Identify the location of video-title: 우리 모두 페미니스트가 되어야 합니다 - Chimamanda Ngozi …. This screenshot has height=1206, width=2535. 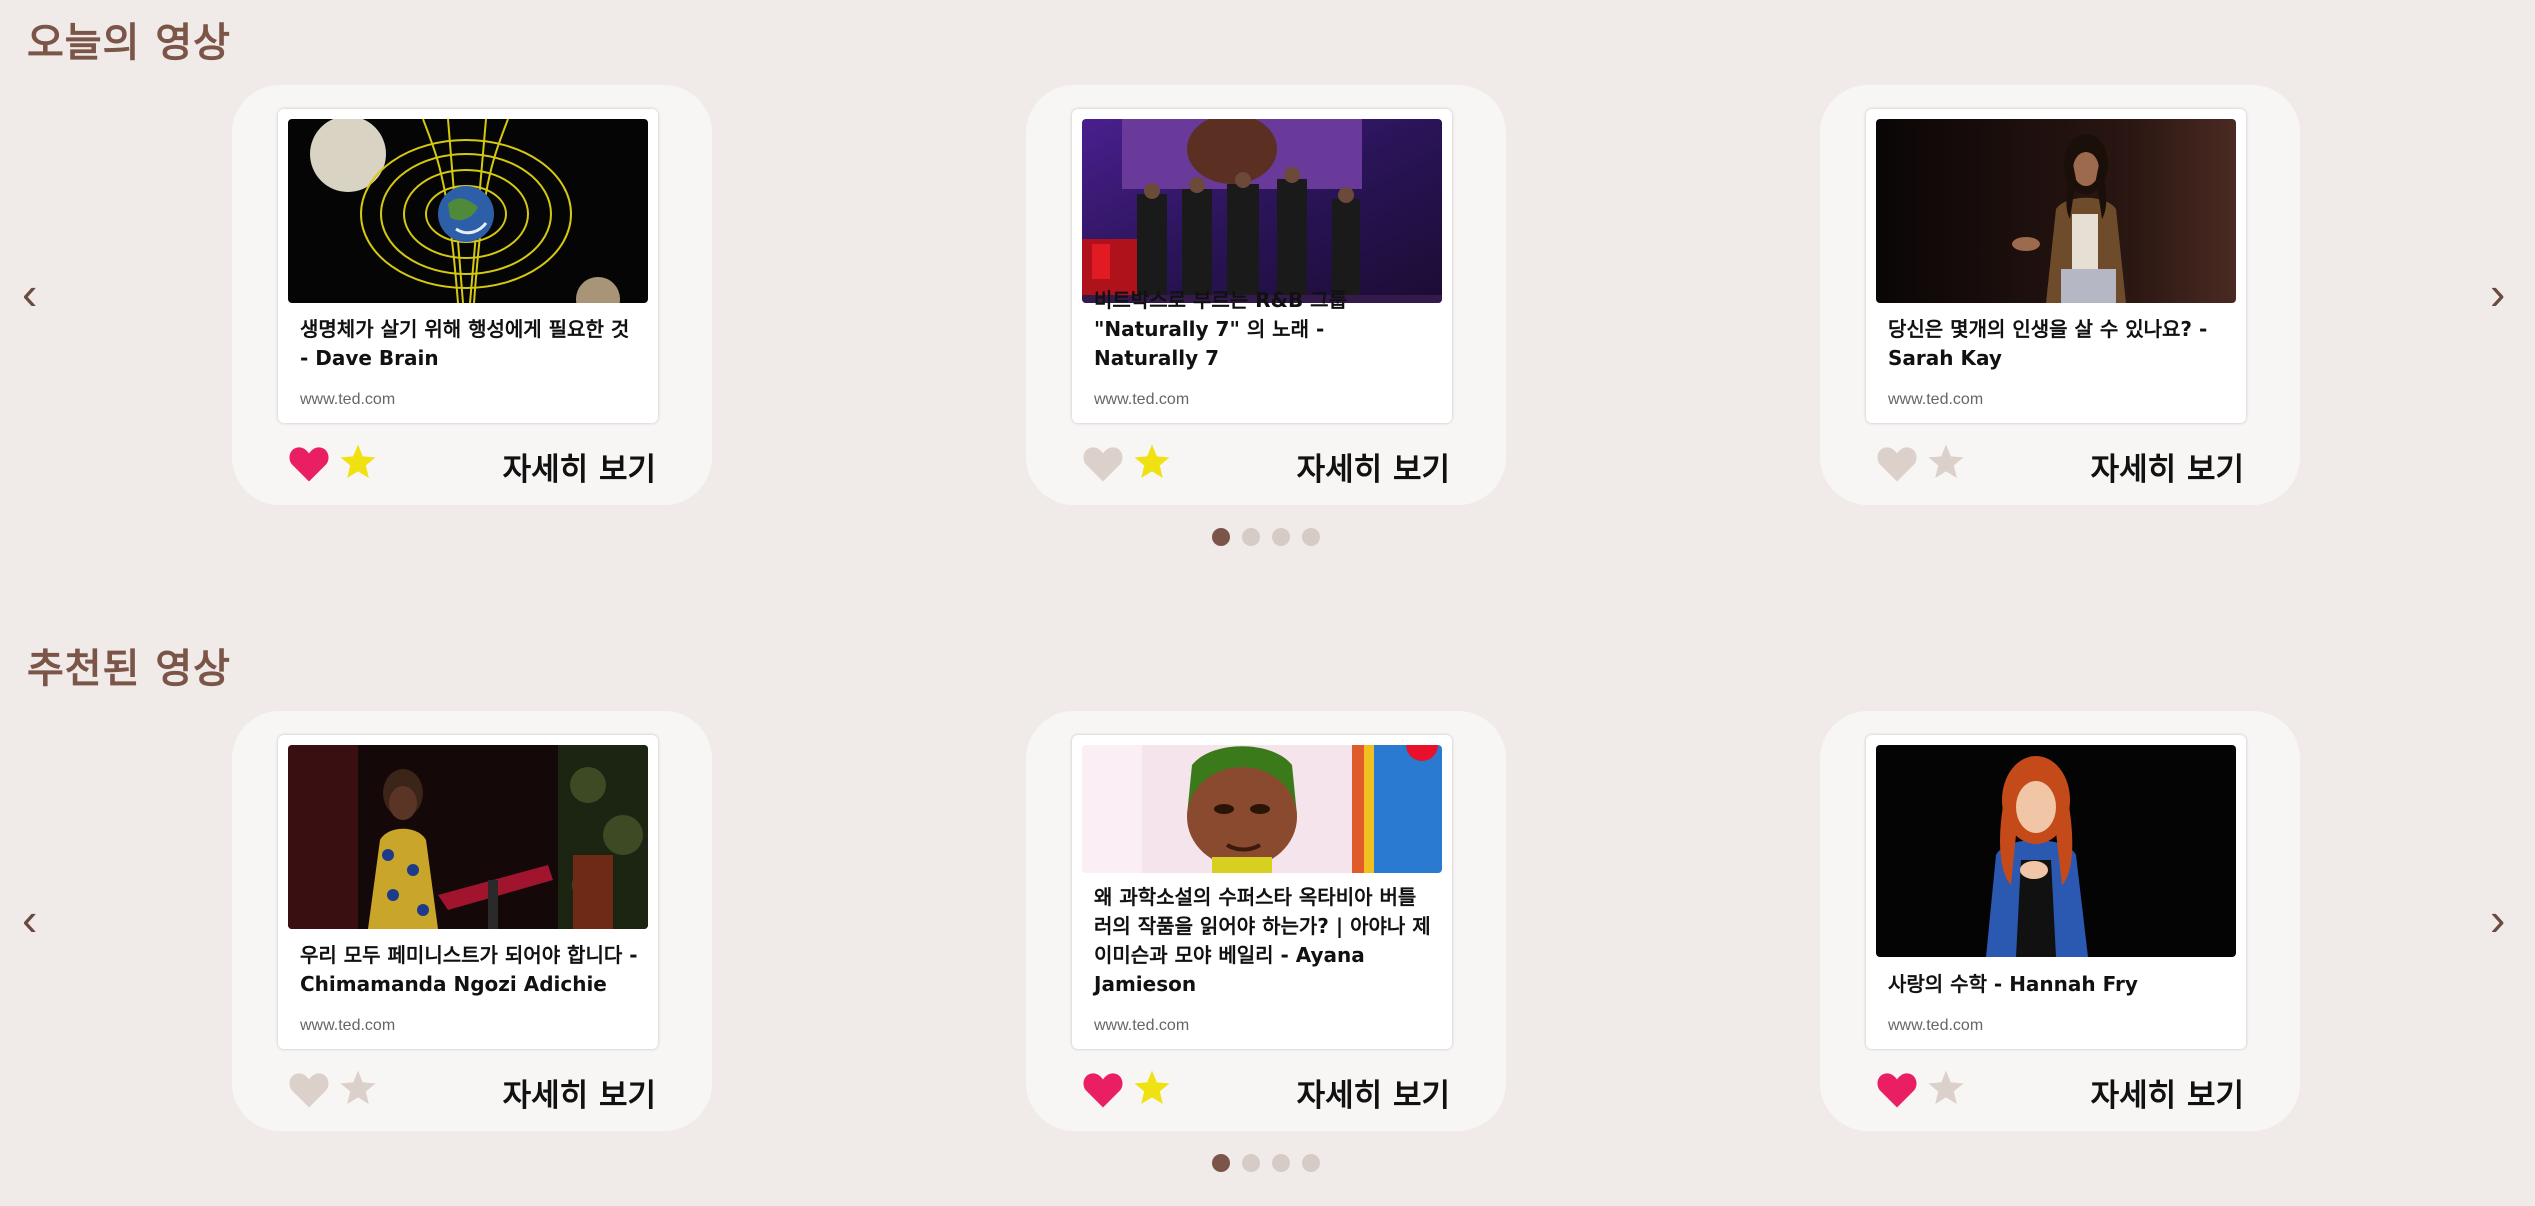
(469, 969).